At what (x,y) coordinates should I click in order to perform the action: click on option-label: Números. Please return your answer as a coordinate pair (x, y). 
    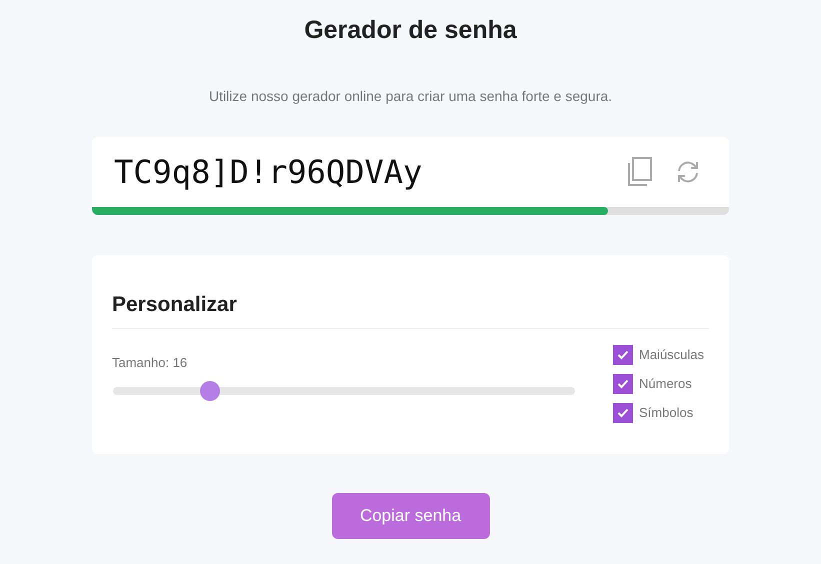
    Looking at the image, I should click on (665, 384).